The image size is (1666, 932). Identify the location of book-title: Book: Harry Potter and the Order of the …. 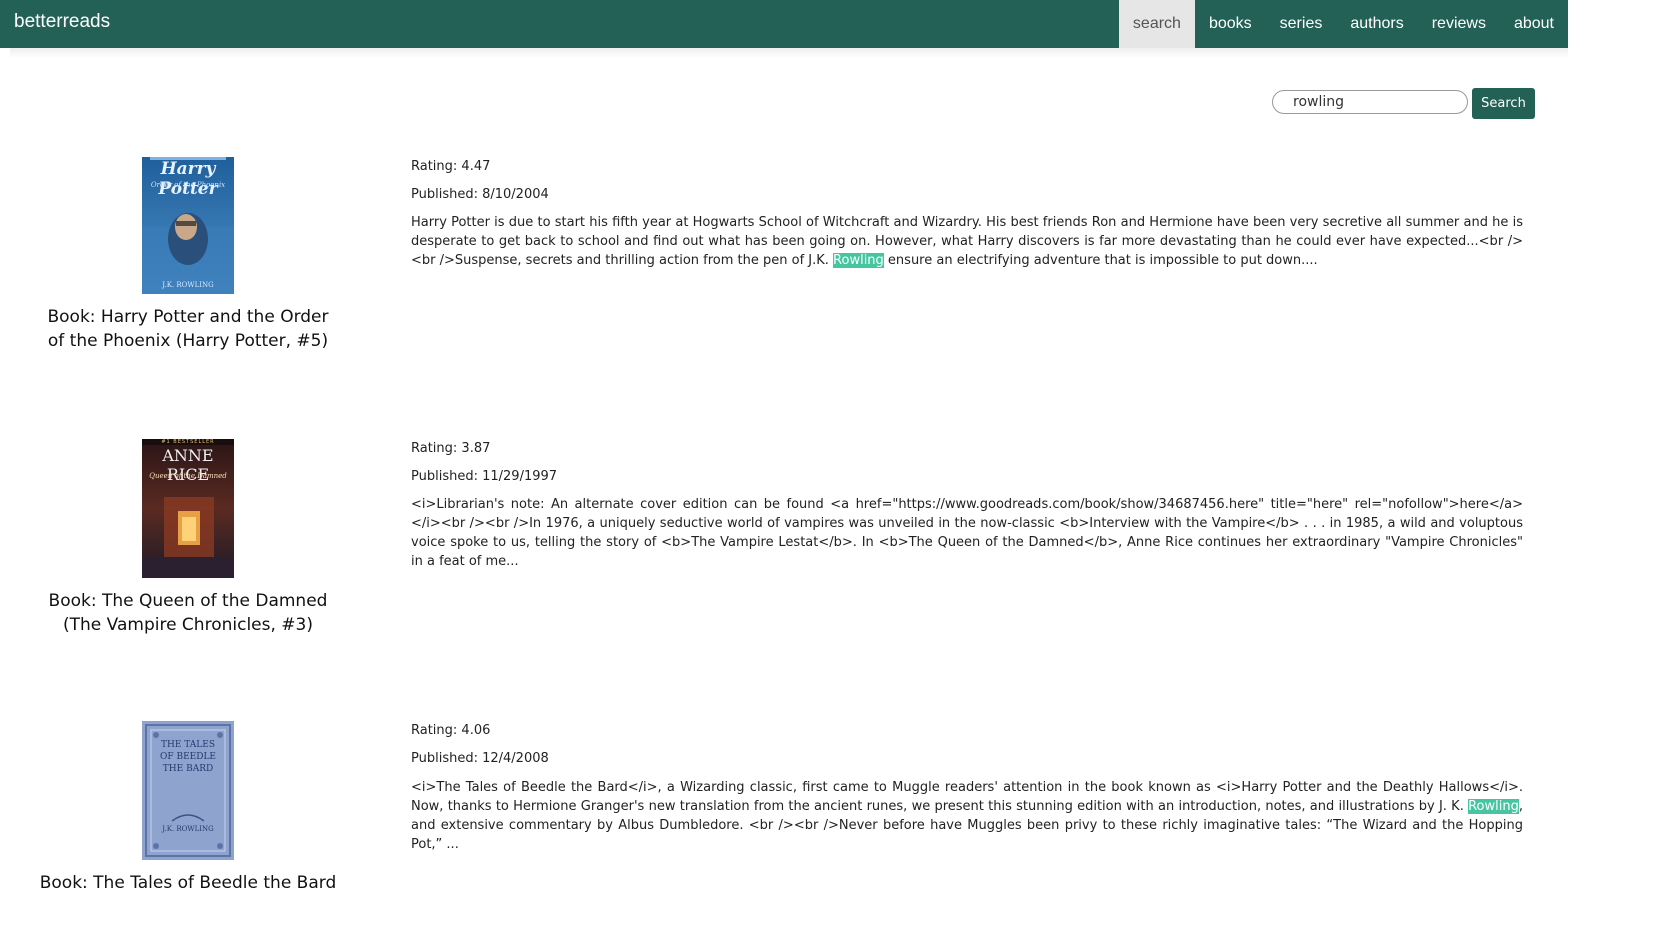
(188, 329).